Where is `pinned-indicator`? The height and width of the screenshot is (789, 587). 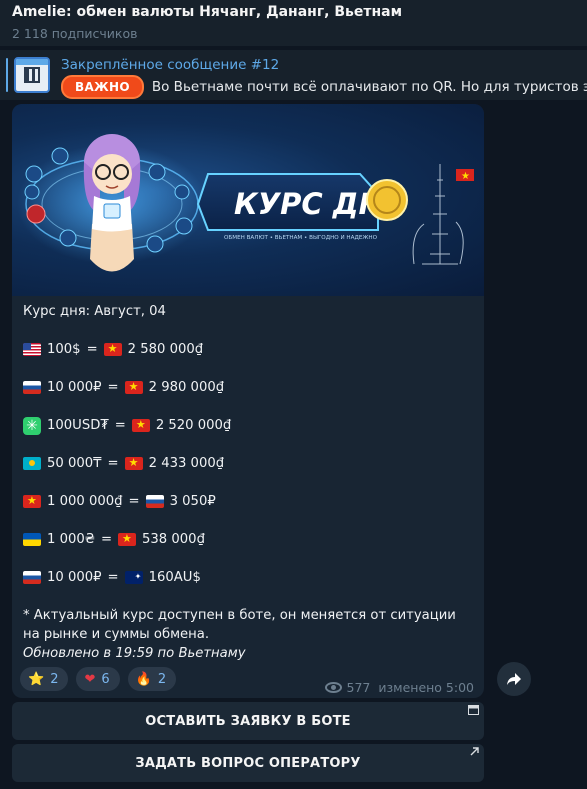 pinned-indicator is located at coordinates (7, 75).